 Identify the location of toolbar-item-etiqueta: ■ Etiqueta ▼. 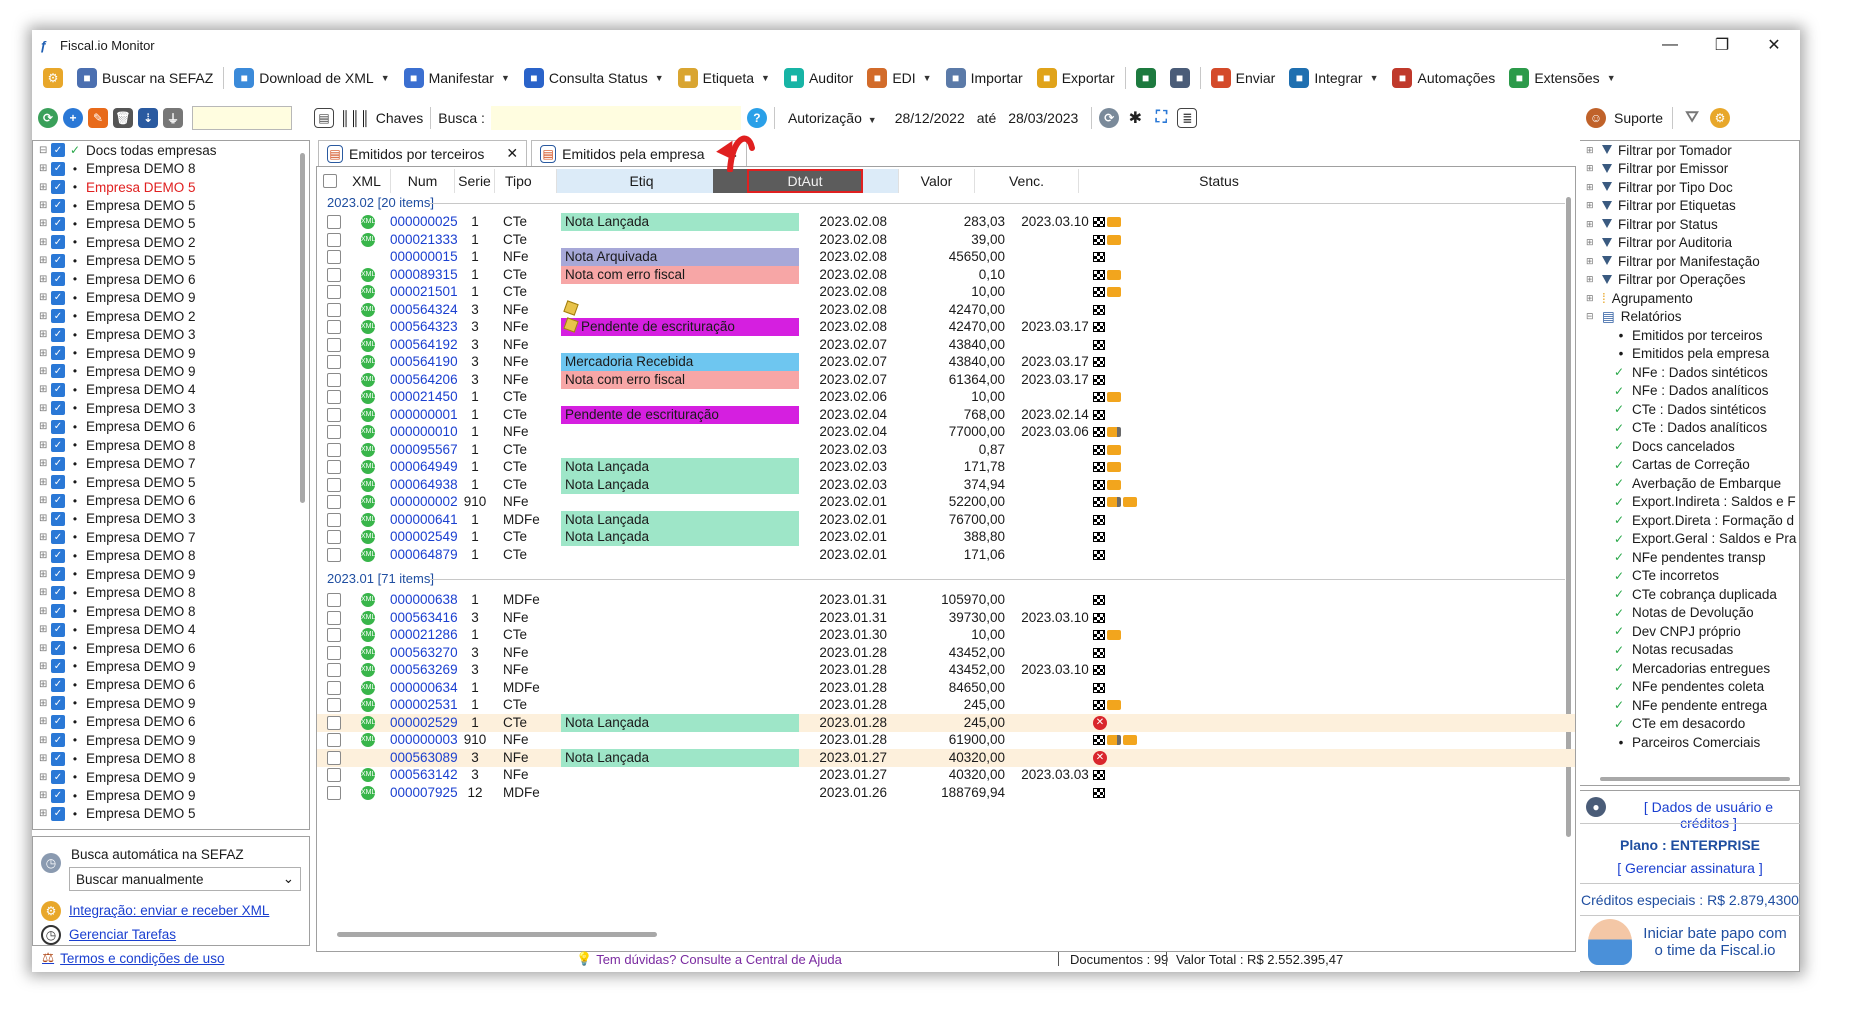
(724, 78).